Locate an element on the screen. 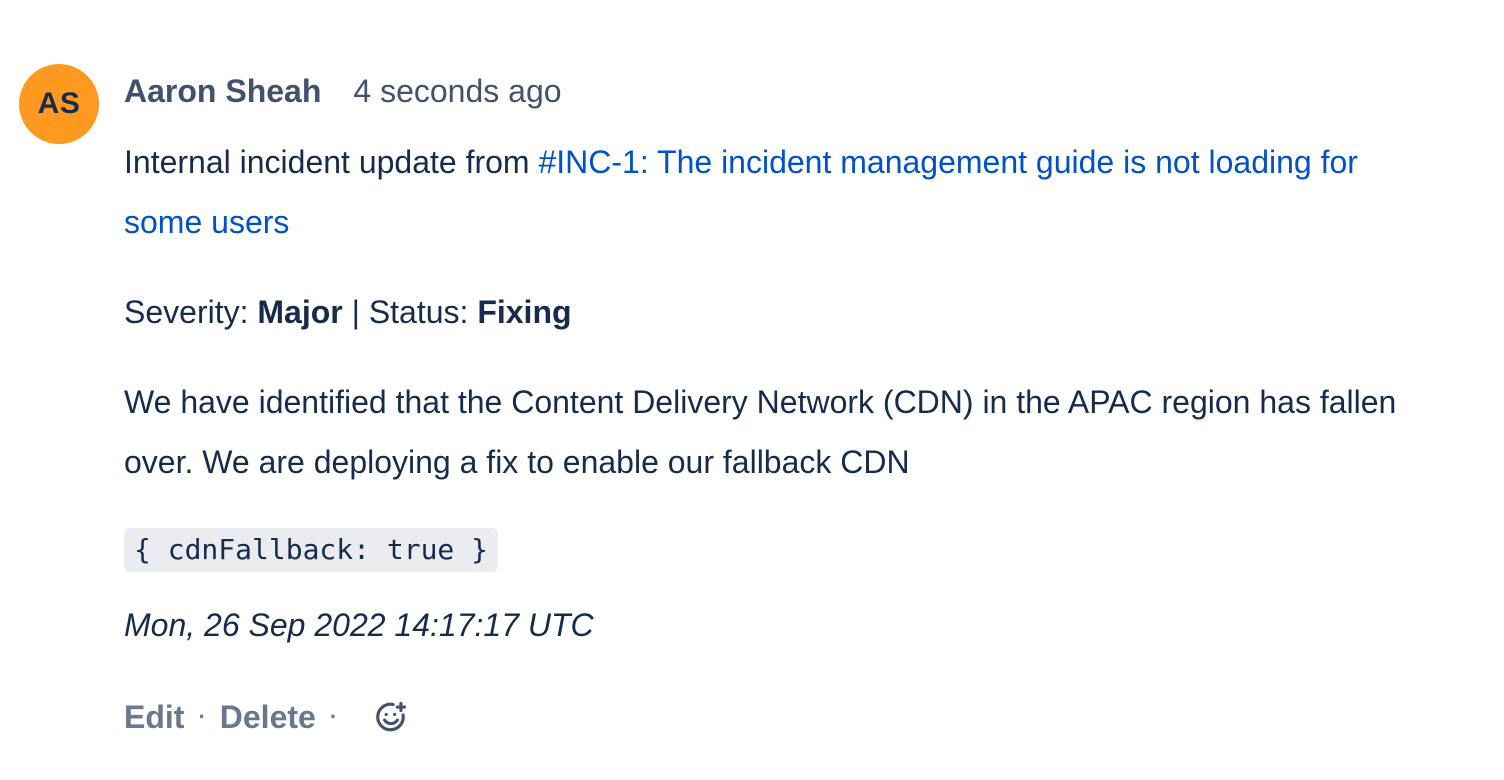 Image resolution: width=1504 pixels, height=780 pixels. comment-actions: Edit · Delete · is located at coordinates (266, 717).